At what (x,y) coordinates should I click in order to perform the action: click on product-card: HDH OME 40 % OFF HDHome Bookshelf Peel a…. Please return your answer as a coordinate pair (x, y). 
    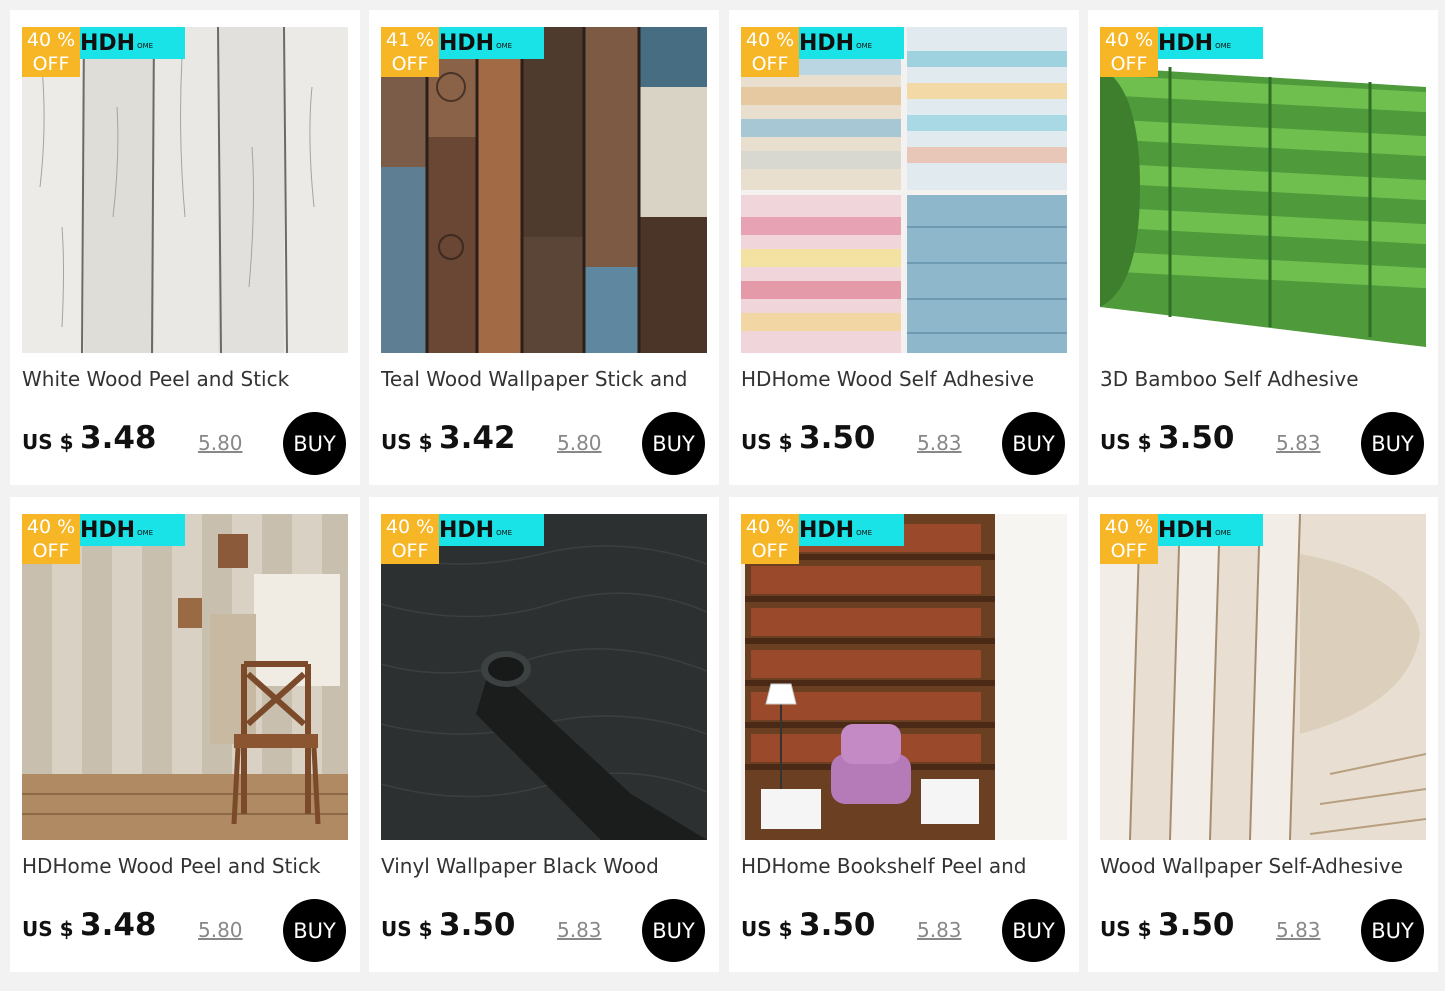
    Looking at the image, I should click on (904, 734).